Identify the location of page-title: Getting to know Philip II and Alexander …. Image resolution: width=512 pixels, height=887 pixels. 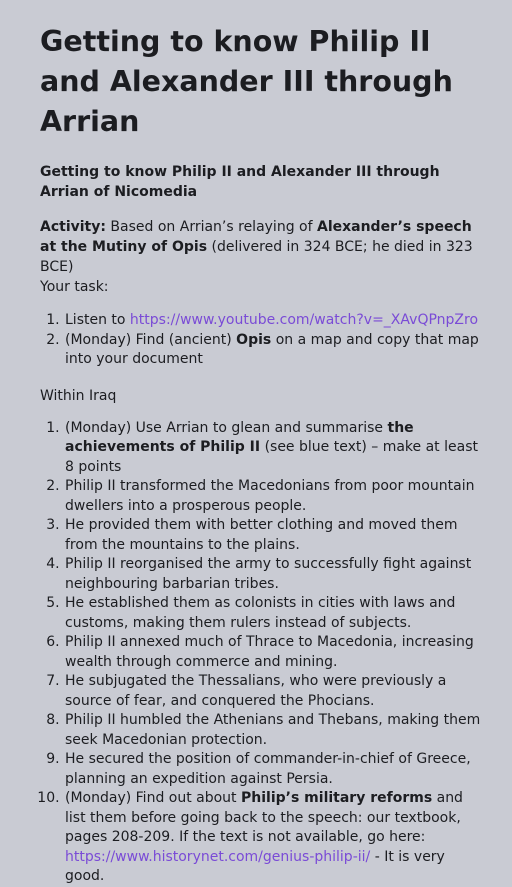
(246, 81).